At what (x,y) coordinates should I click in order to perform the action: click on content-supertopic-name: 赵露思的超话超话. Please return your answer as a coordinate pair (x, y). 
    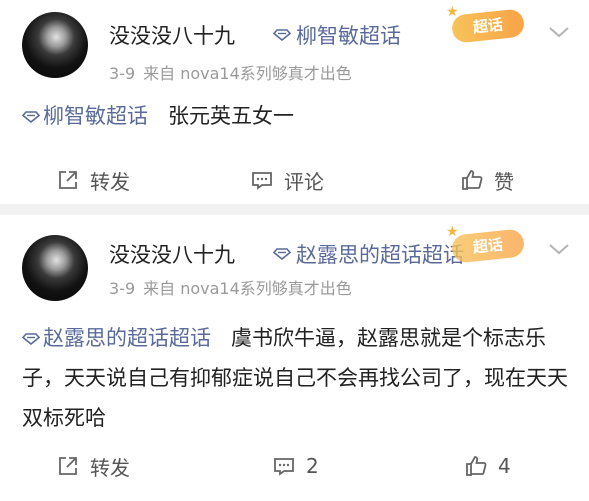
    Looking at the image, I should click on (127, 338).